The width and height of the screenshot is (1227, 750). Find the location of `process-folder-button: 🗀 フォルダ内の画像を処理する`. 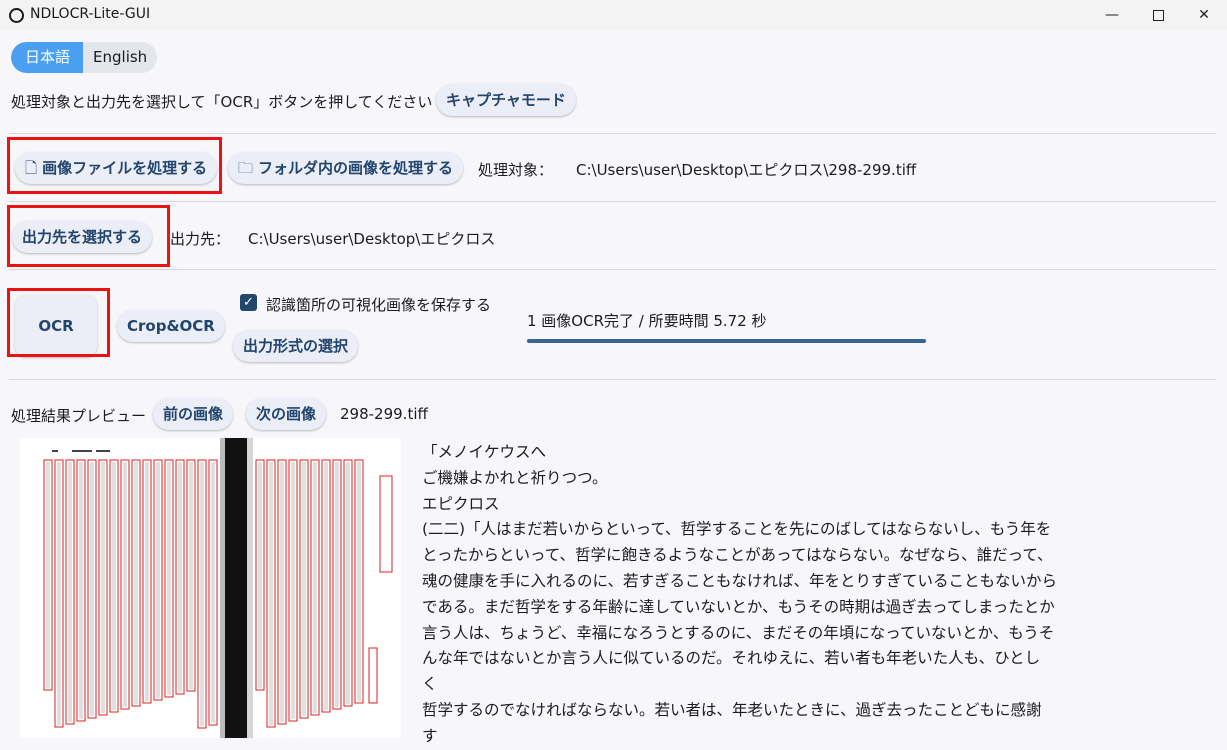

process-folder-button: 🗀 フォルダ内の画像を処理する is located at coordinates (346, 168).